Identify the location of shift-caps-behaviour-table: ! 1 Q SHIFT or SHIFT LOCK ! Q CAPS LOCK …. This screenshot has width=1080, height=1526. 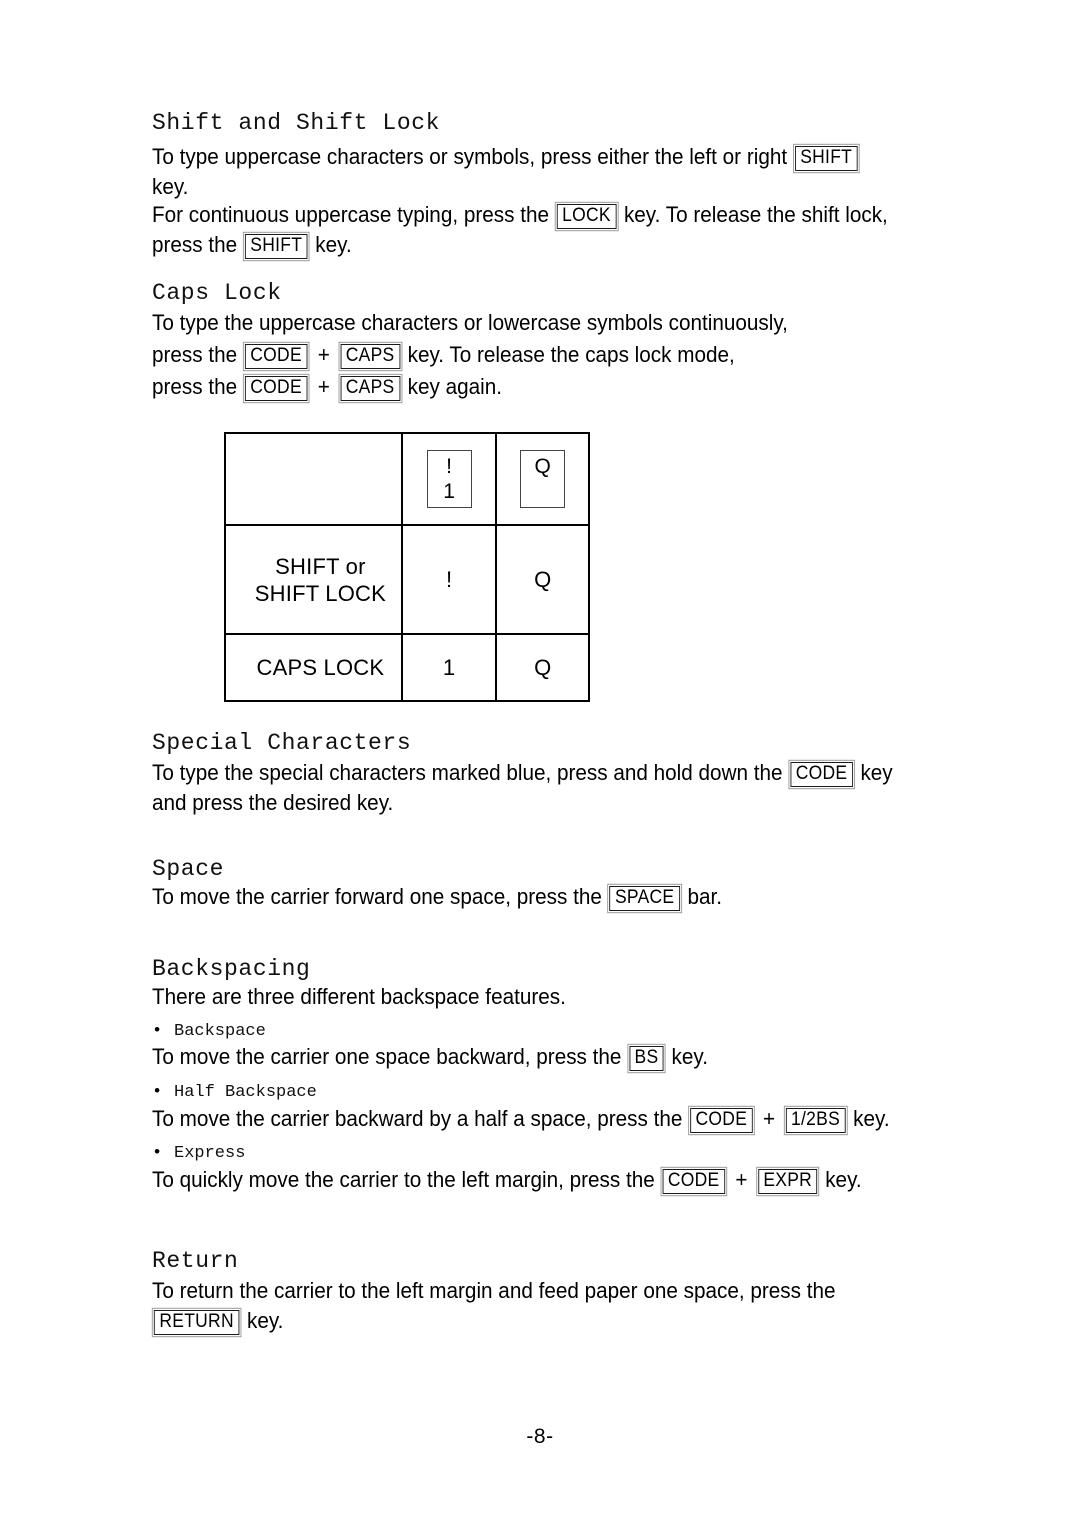
(407, 567).